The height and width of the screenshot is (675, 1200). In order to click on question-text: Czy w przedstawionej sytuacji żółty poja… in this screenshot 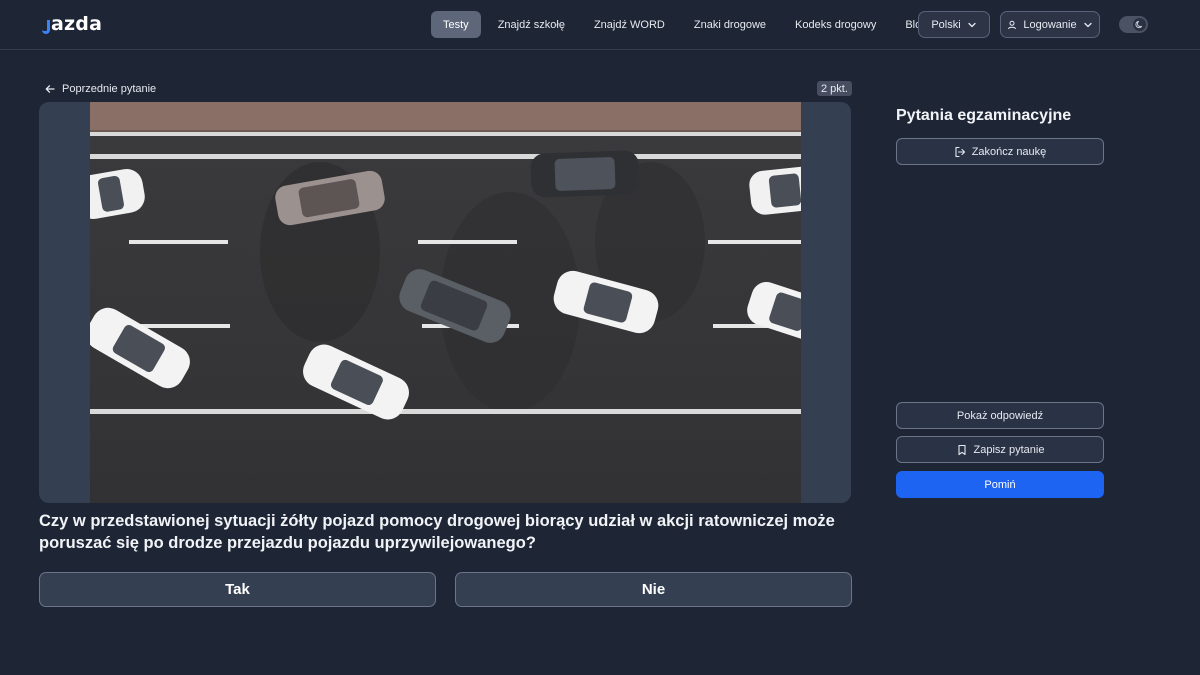, I will do `click(437, 532)`.